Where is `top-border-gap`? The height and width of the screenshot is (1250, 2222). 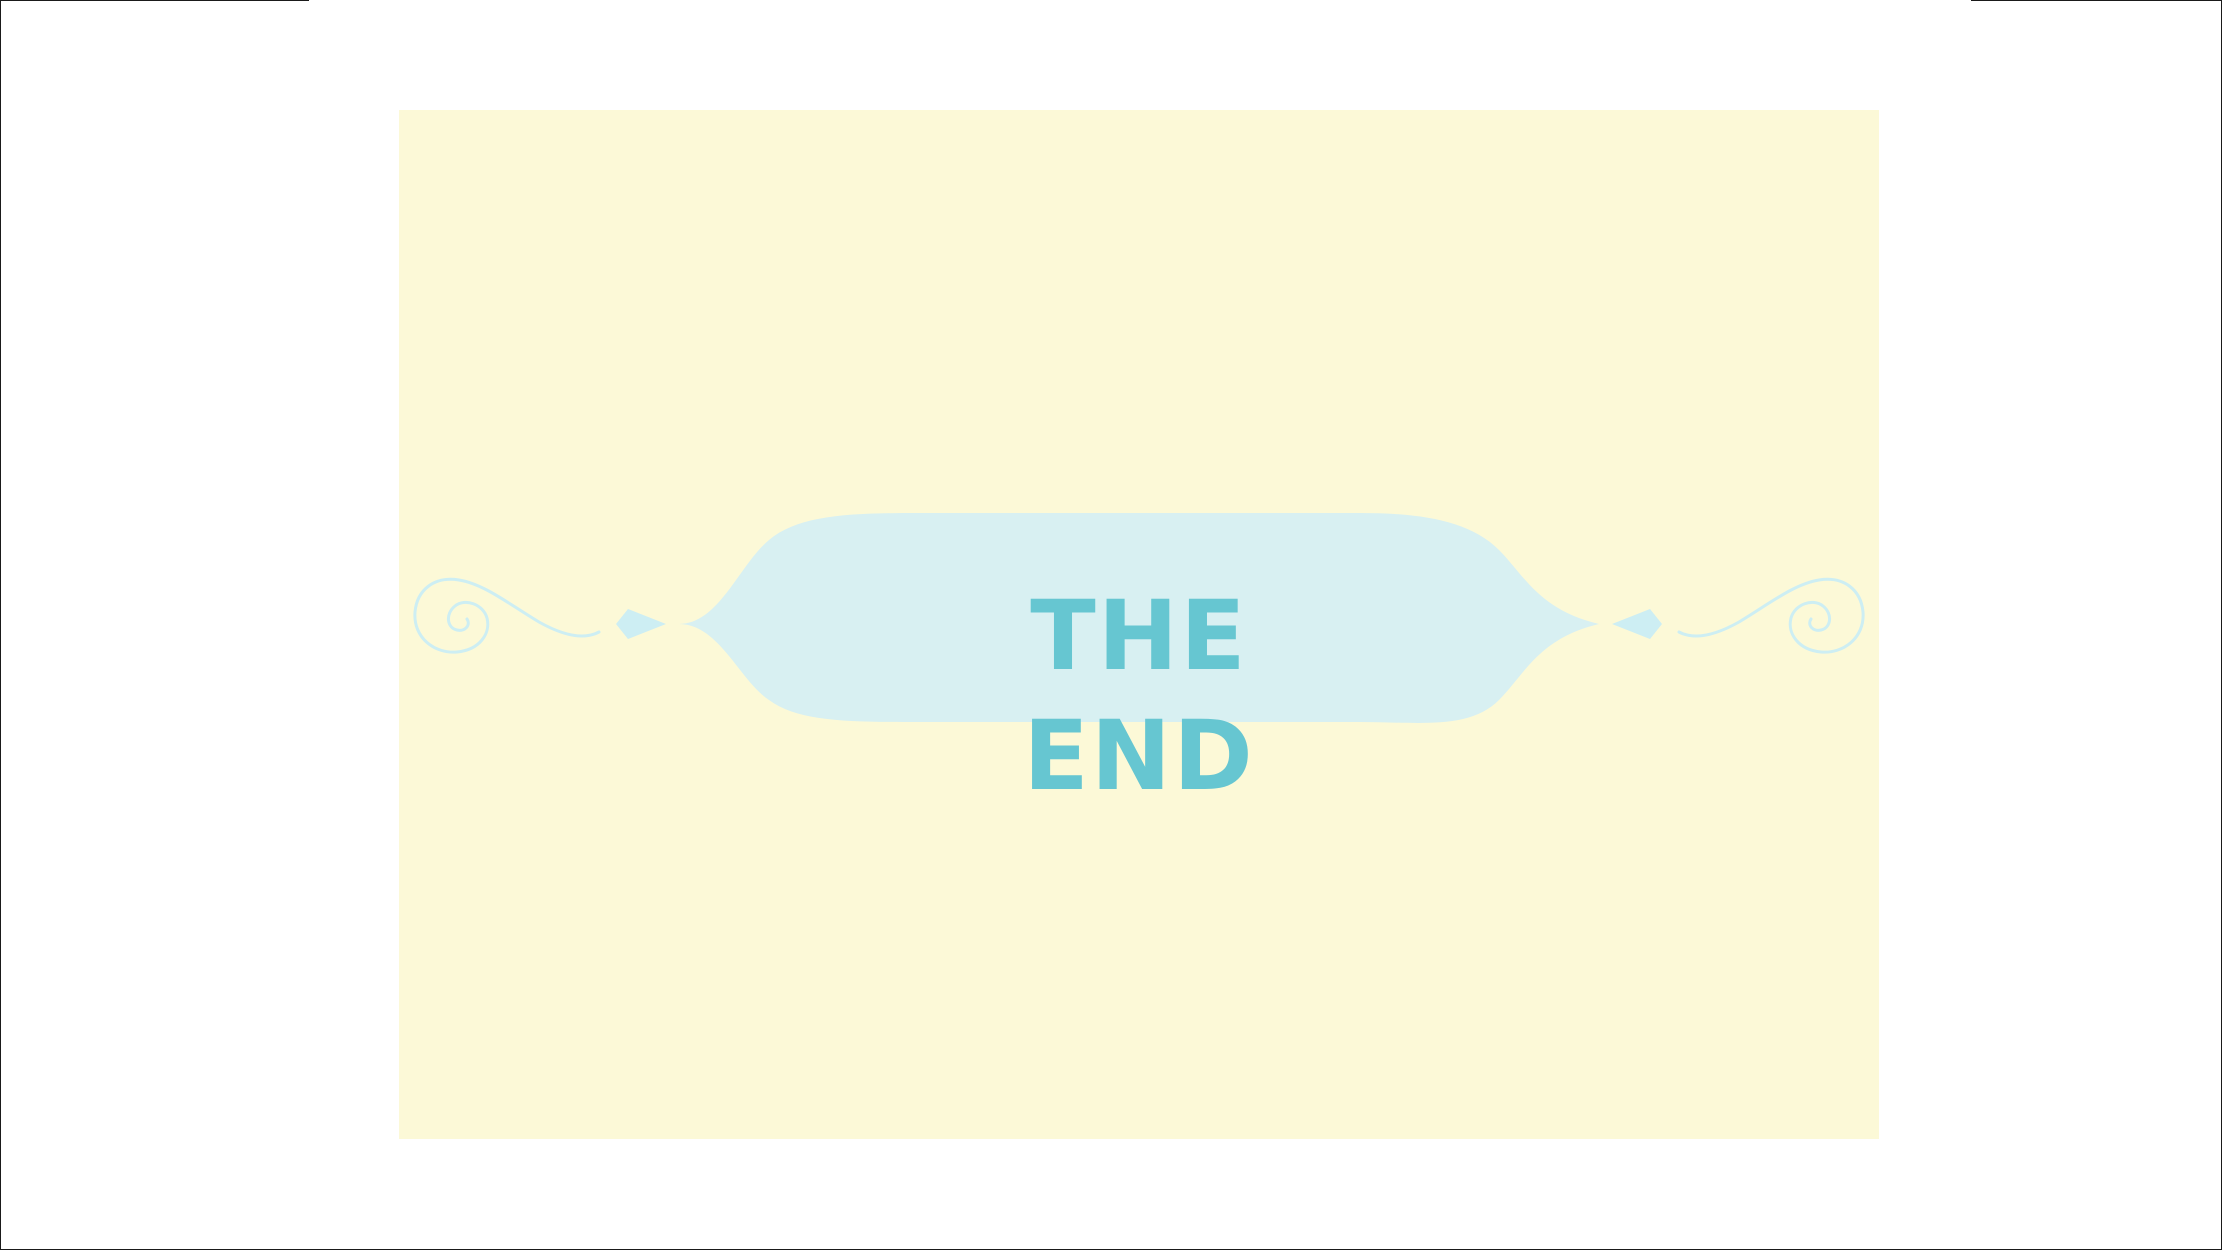 top-border-gap is located at coordinates (1140, 1).